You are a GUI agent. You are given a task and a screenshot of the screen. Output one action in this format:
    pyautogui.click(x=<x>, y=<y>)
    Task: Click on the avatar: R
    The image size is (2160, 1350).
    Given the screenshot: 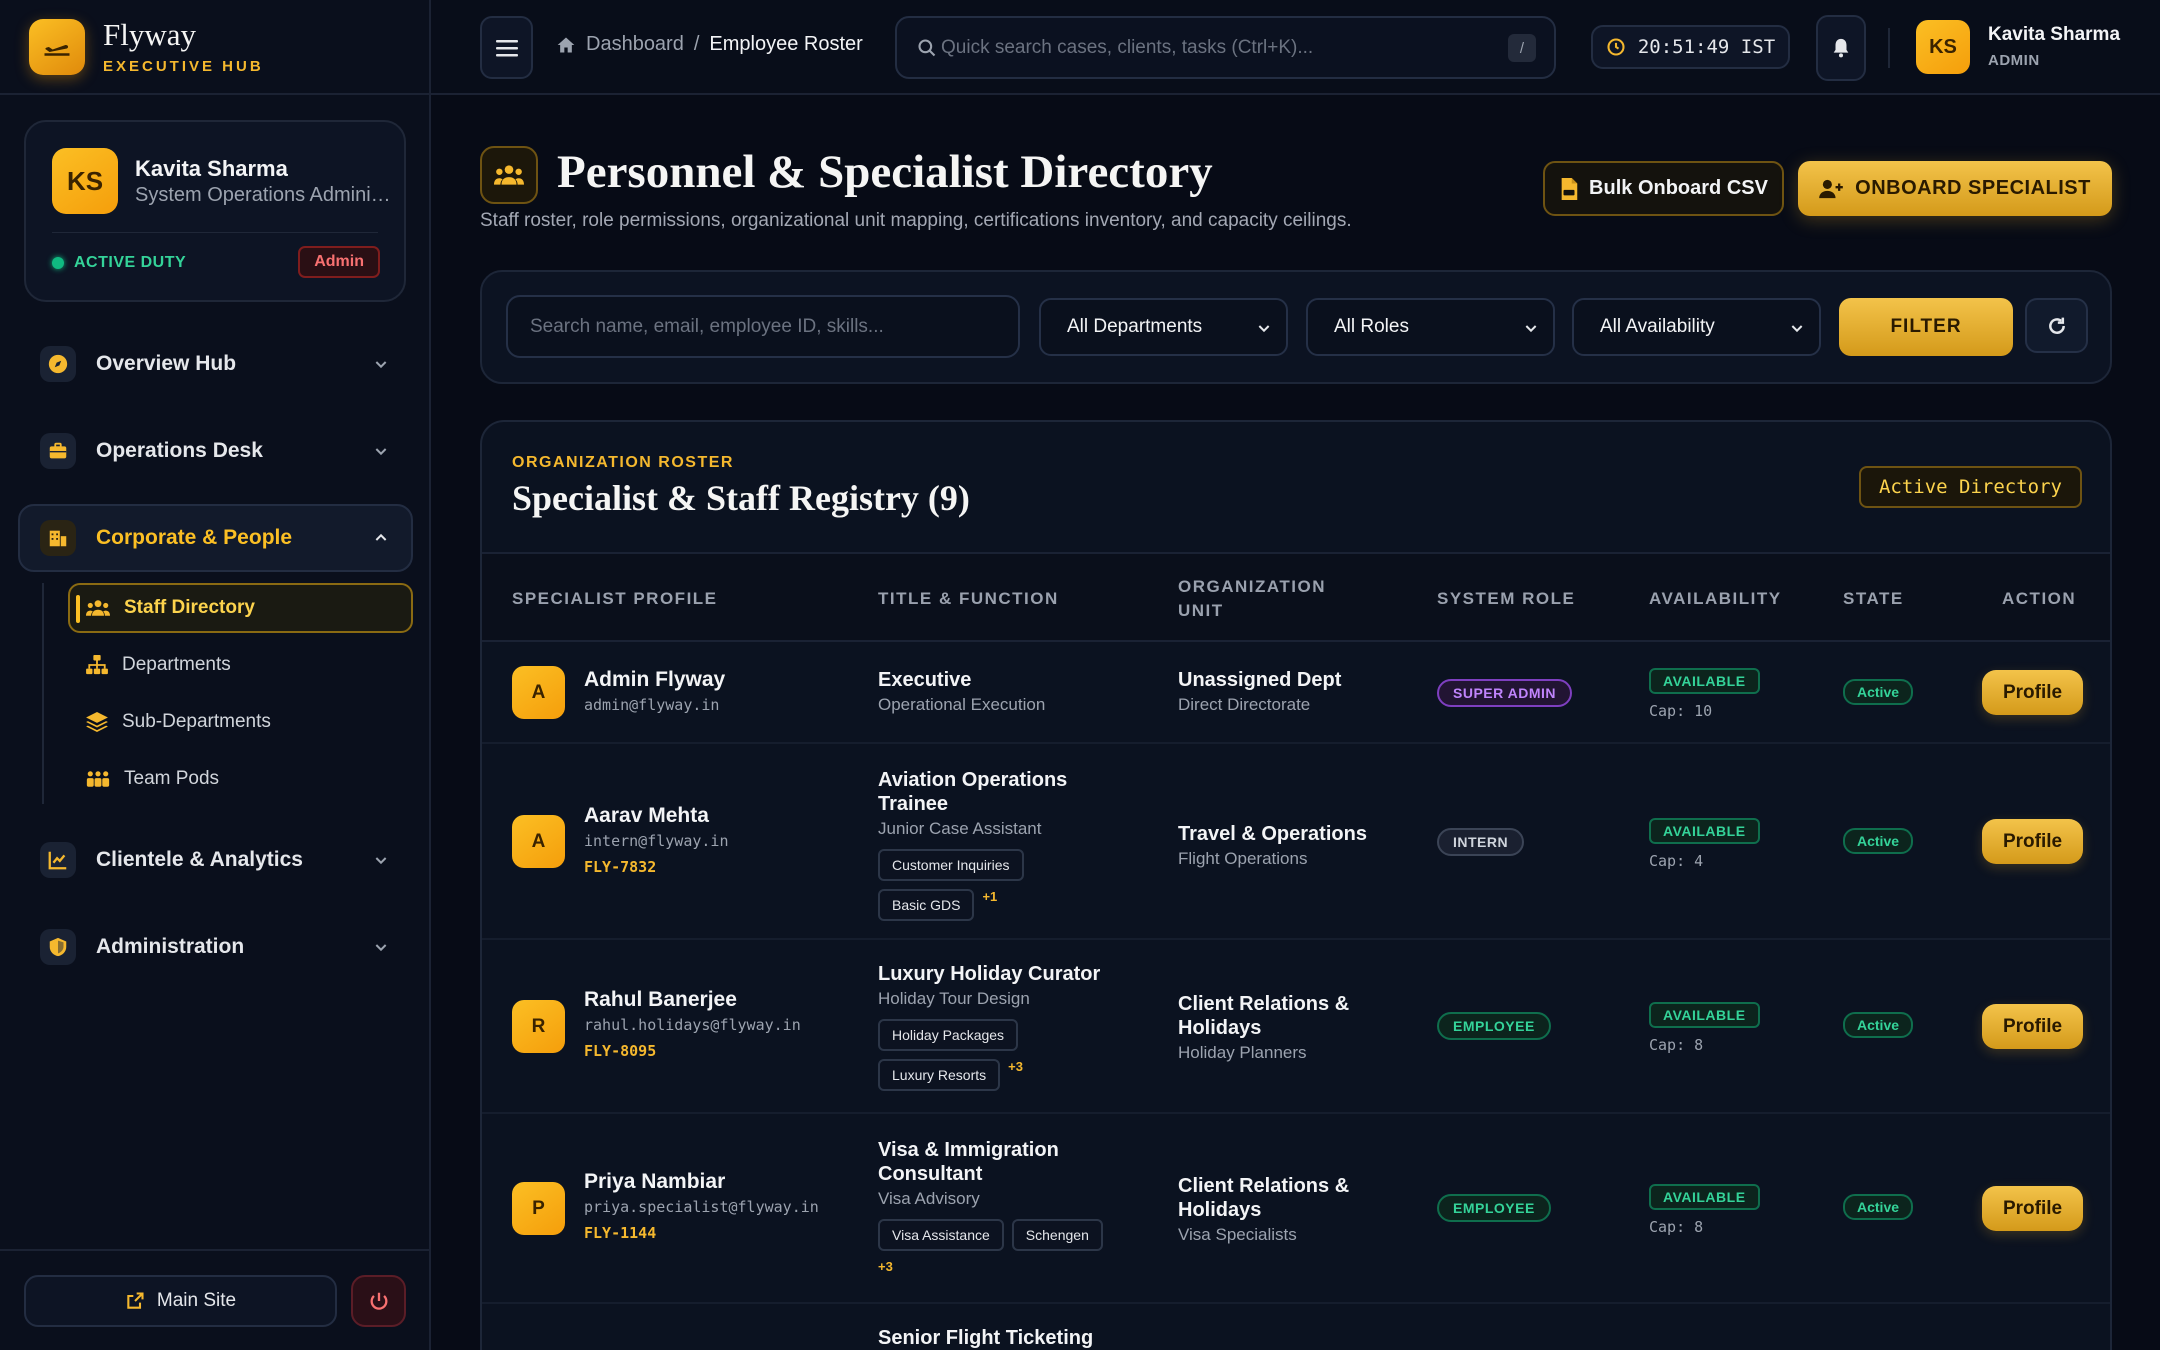 What is the action you would take?
    pyautogui.click(x=538, y=1026)
    